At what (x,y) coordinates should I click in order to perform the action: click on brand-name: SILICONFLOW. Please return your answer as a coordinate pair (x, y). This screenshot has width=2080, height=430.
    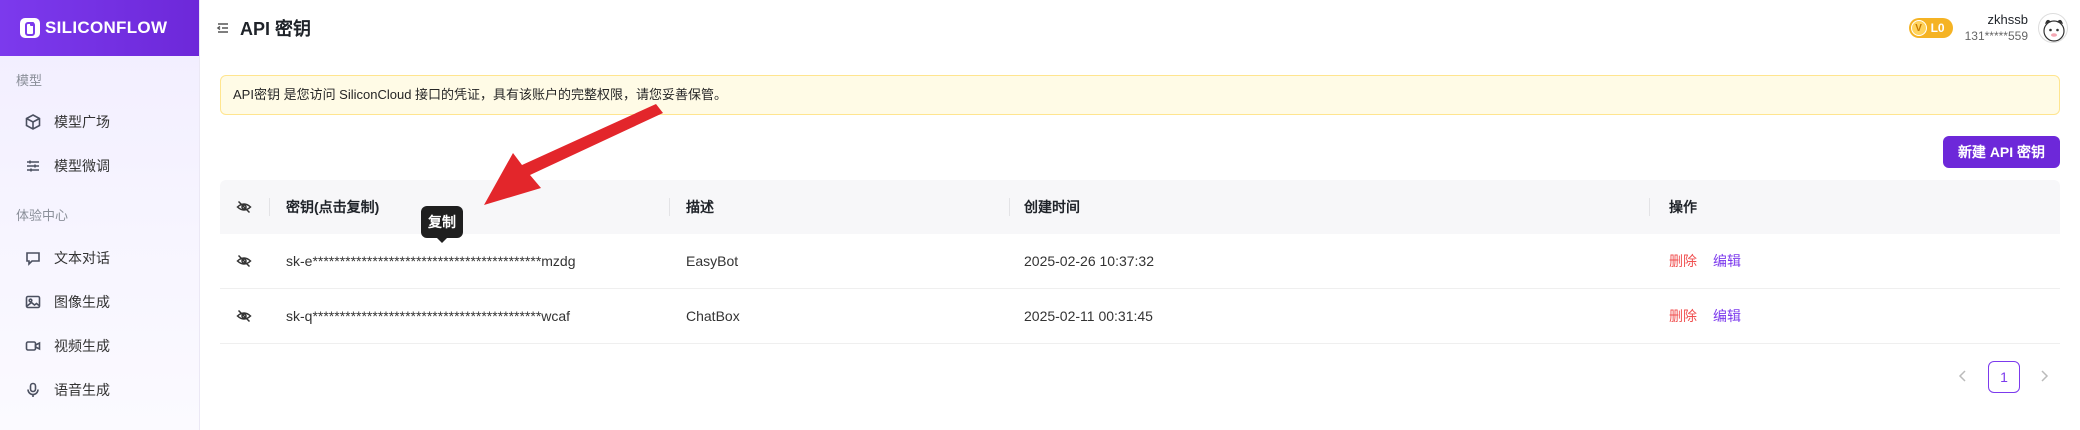
    Looking at the image, I should click on (106, 27).